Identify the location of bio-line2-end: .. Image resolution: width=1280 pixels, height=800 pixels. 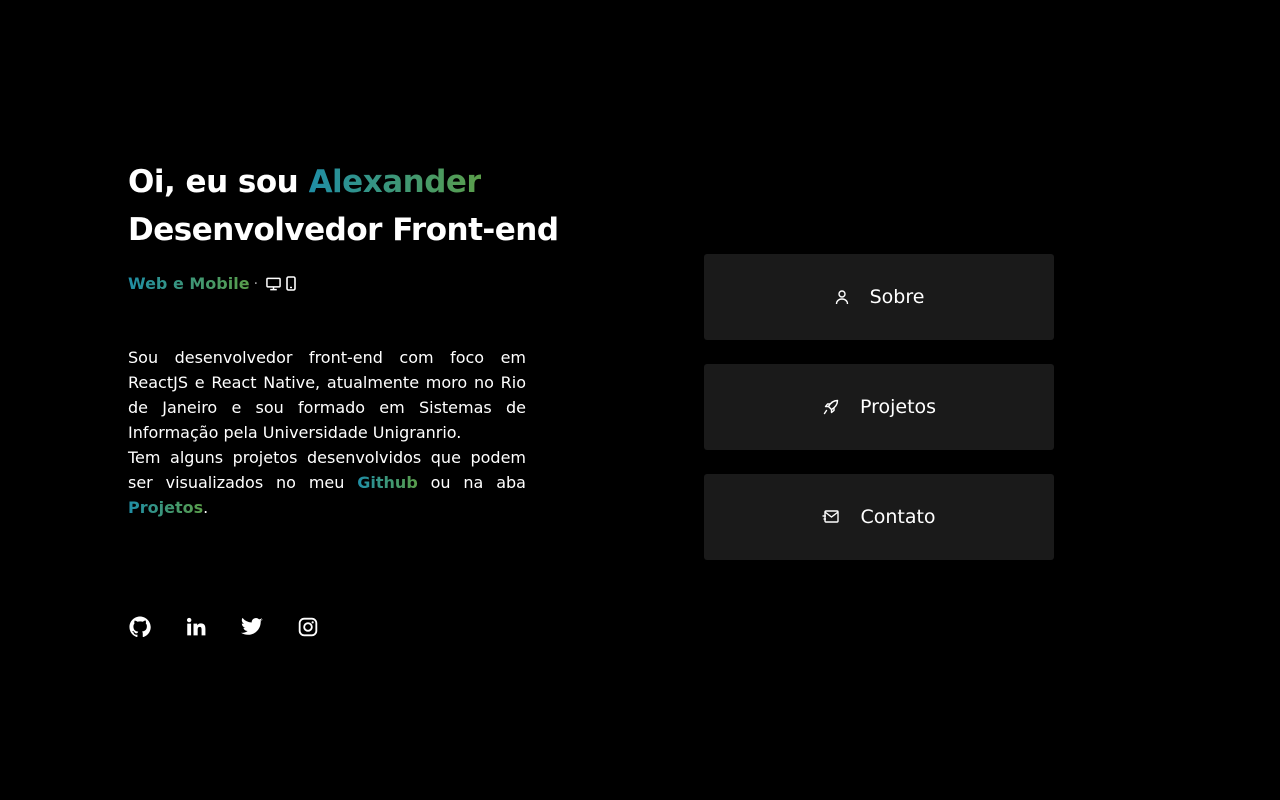
(206, 507).